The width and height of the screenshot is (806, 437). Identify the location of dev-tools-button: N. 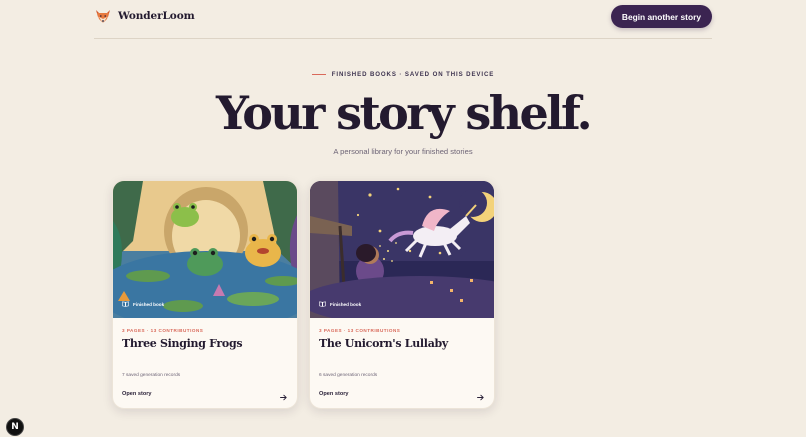
(15, 427).